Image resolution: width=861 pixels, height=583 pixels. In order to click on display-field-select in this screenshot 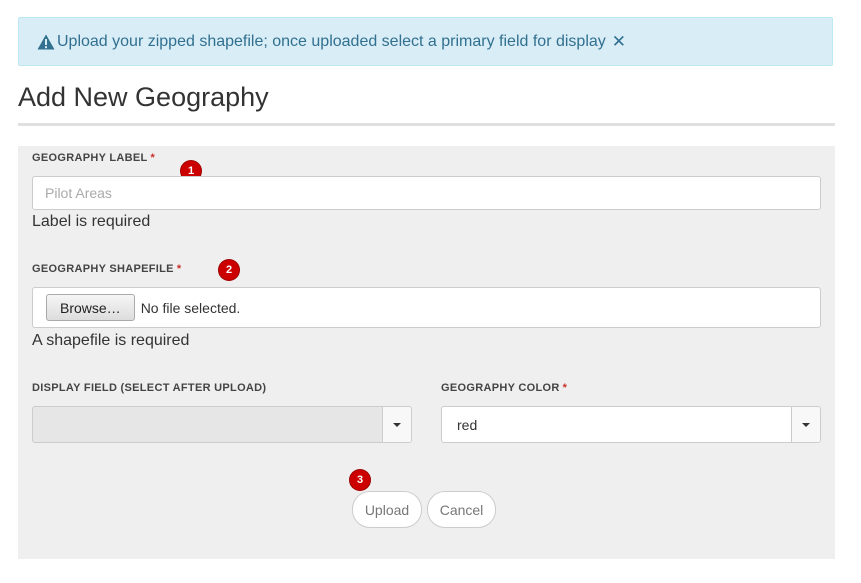, I will do `click(222, 424)`.